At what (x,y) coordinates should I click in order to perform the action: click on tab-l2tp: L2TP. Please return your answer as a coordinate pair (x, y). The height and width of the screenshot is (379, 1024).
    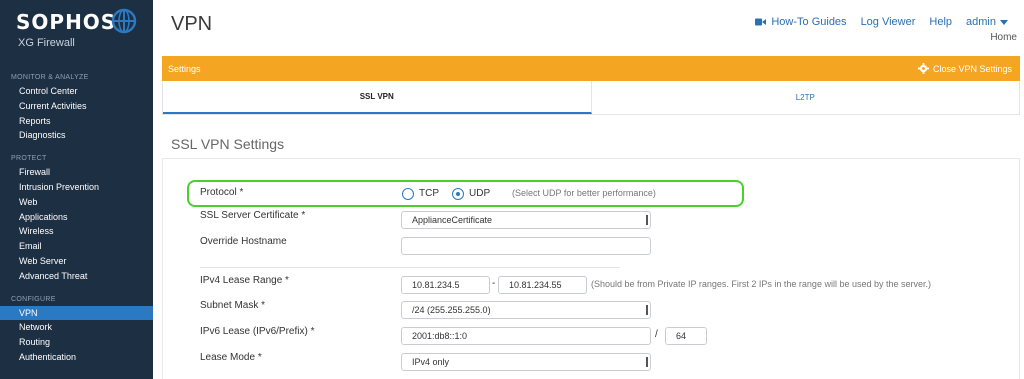
    Looking at the image, I should click on (806, 97).